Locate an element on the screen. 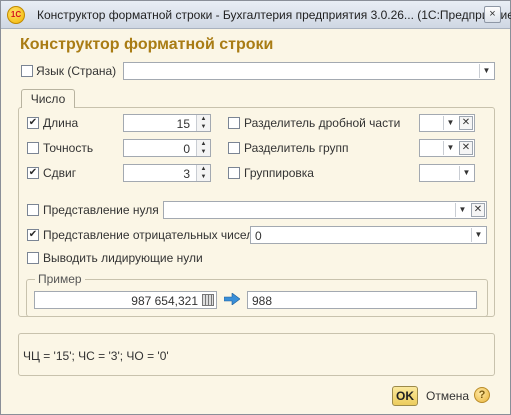  zero-repr-label: Представление нуля is located at coordinates (101, 210).